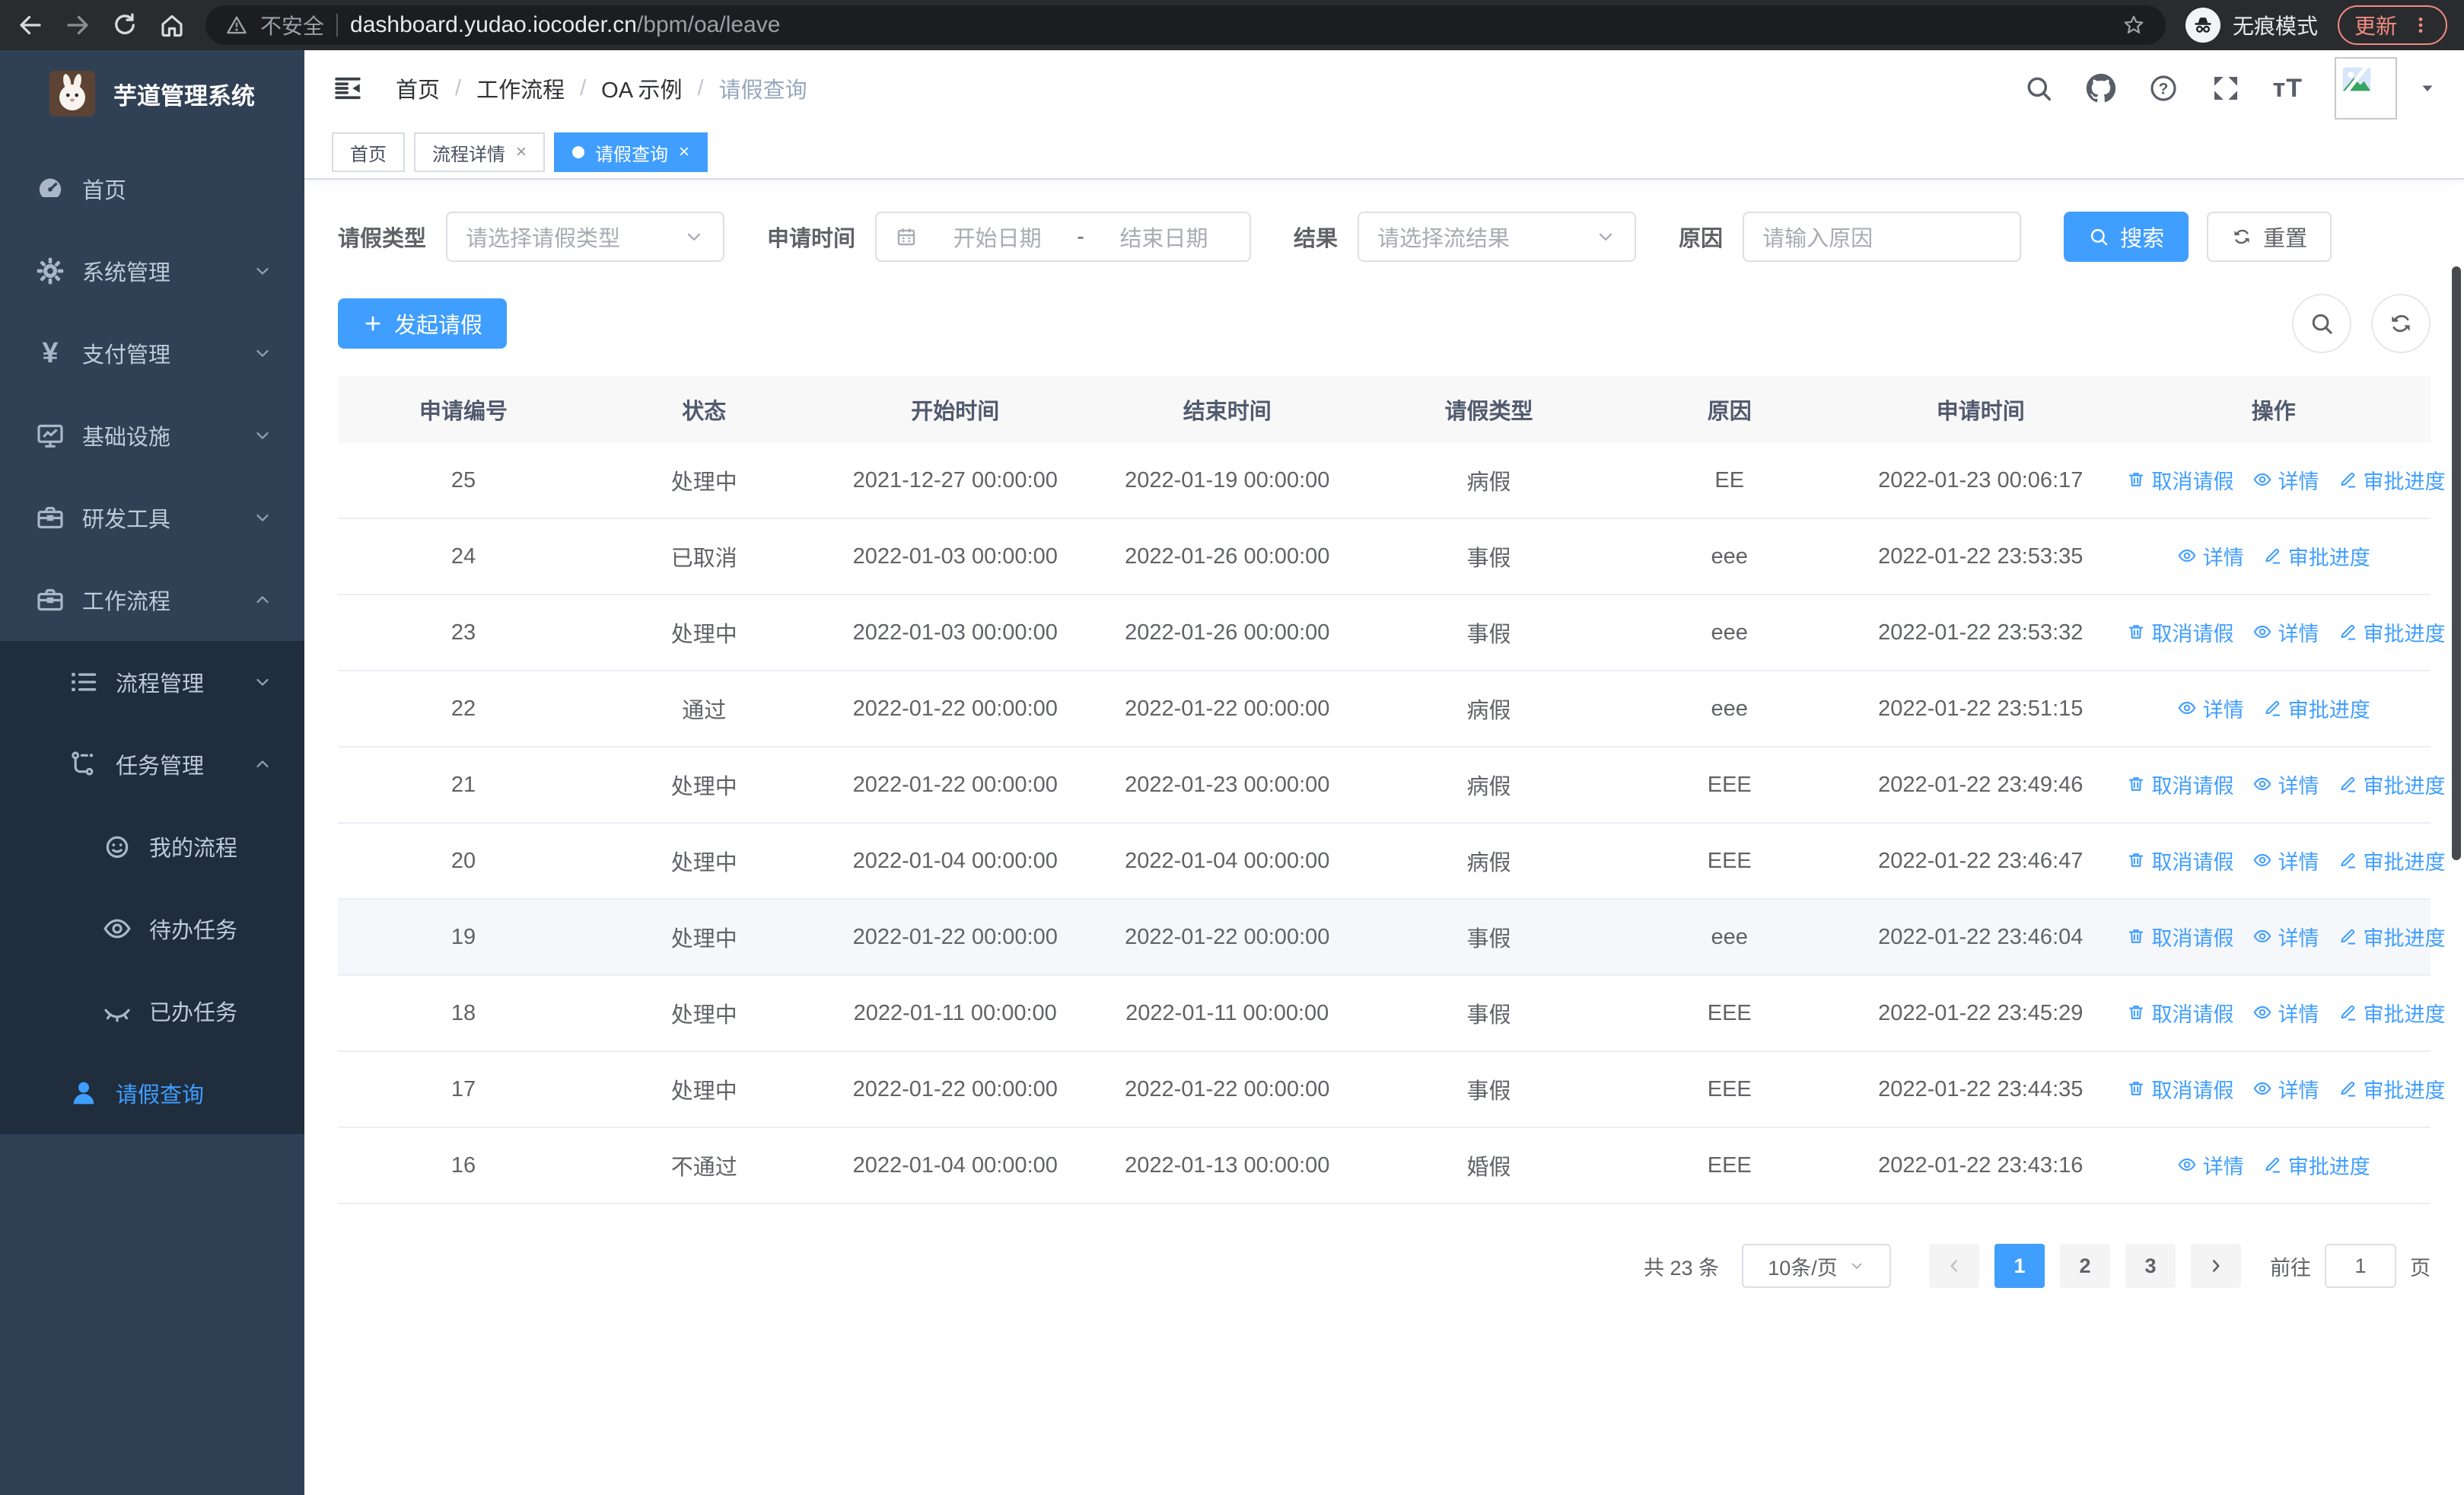  Describe the element at coordinates (152, 189) in the screenshot. I see `sidebar-item-0: 首页` at that location.